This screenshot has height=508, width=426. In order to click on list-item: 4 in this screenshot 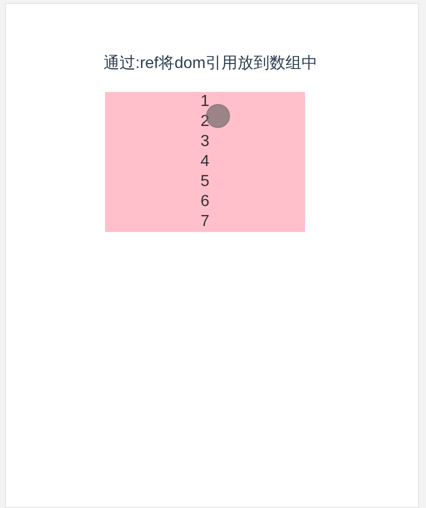, I will do `click(205, 162)`.